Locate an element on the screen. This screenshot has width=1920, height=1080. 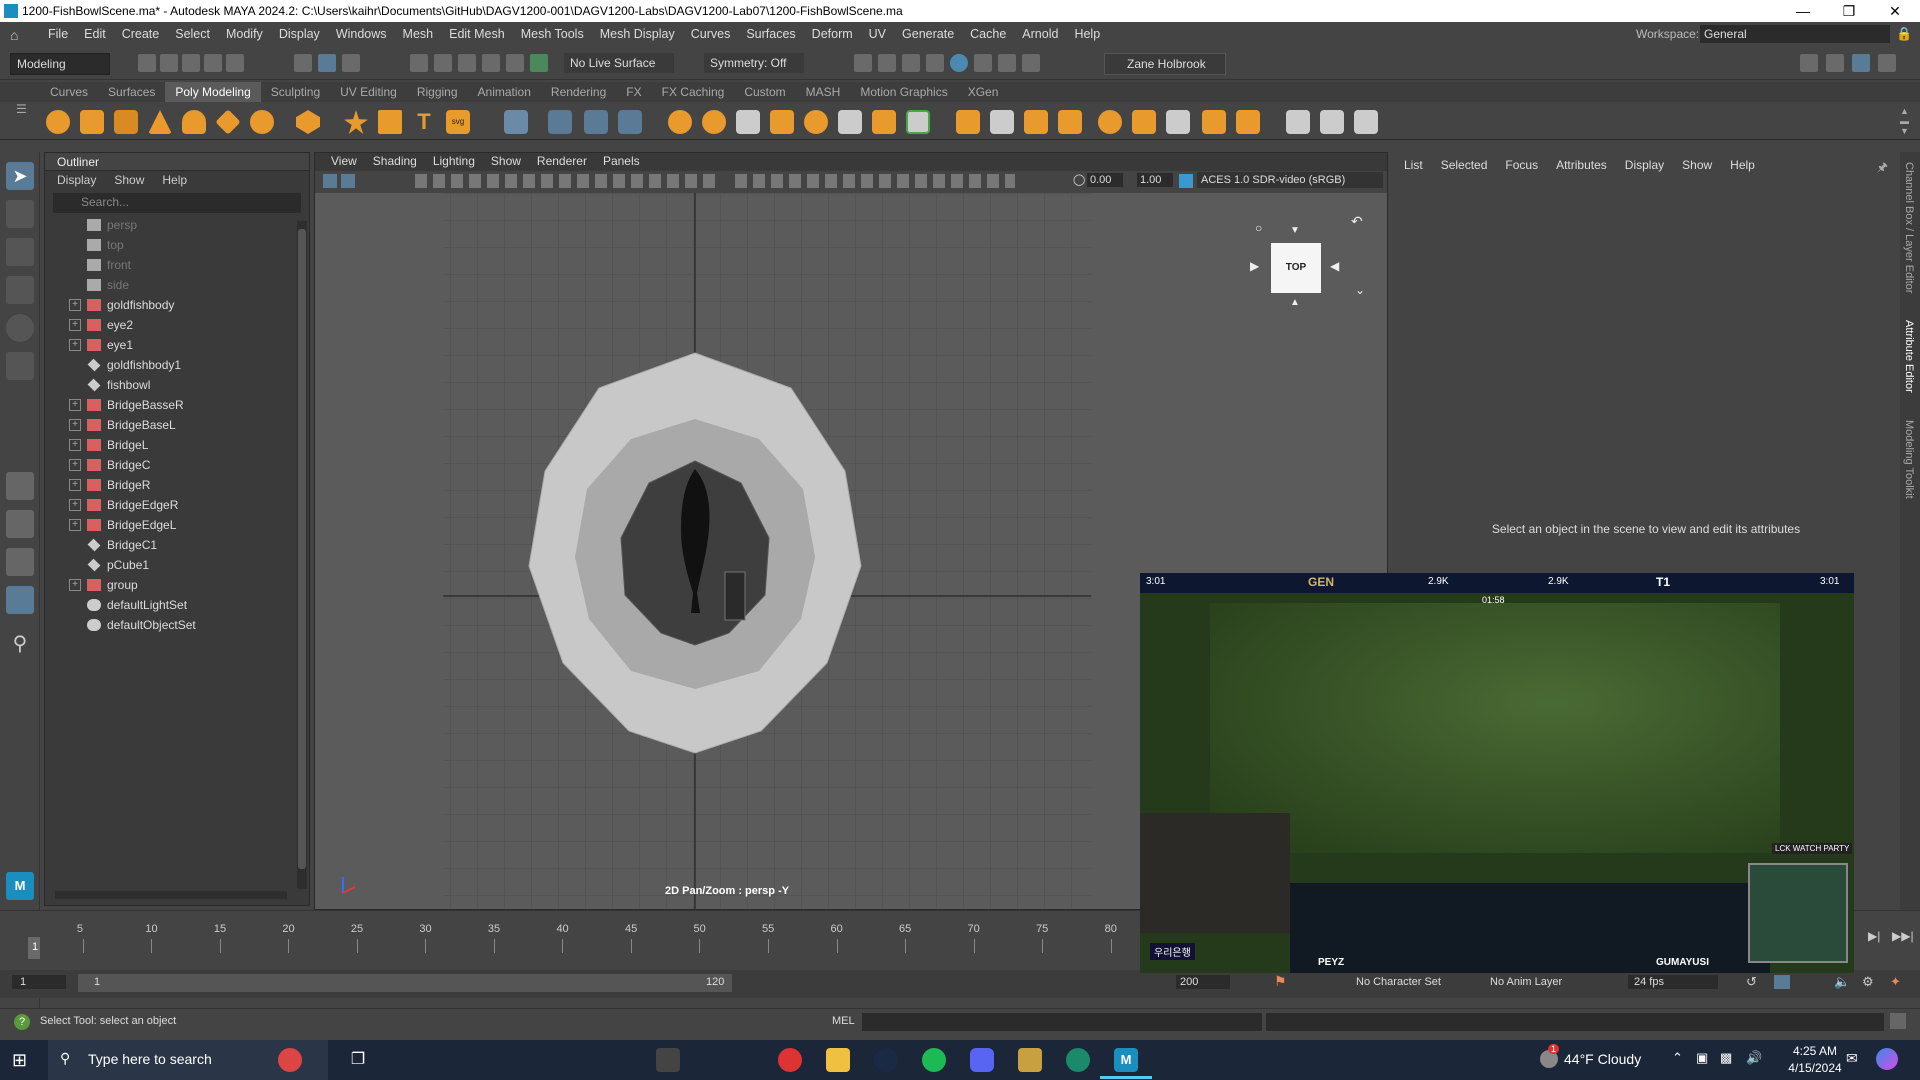
viewcube-menu-icon: ⌄ is located at coordinates (1360, 290).